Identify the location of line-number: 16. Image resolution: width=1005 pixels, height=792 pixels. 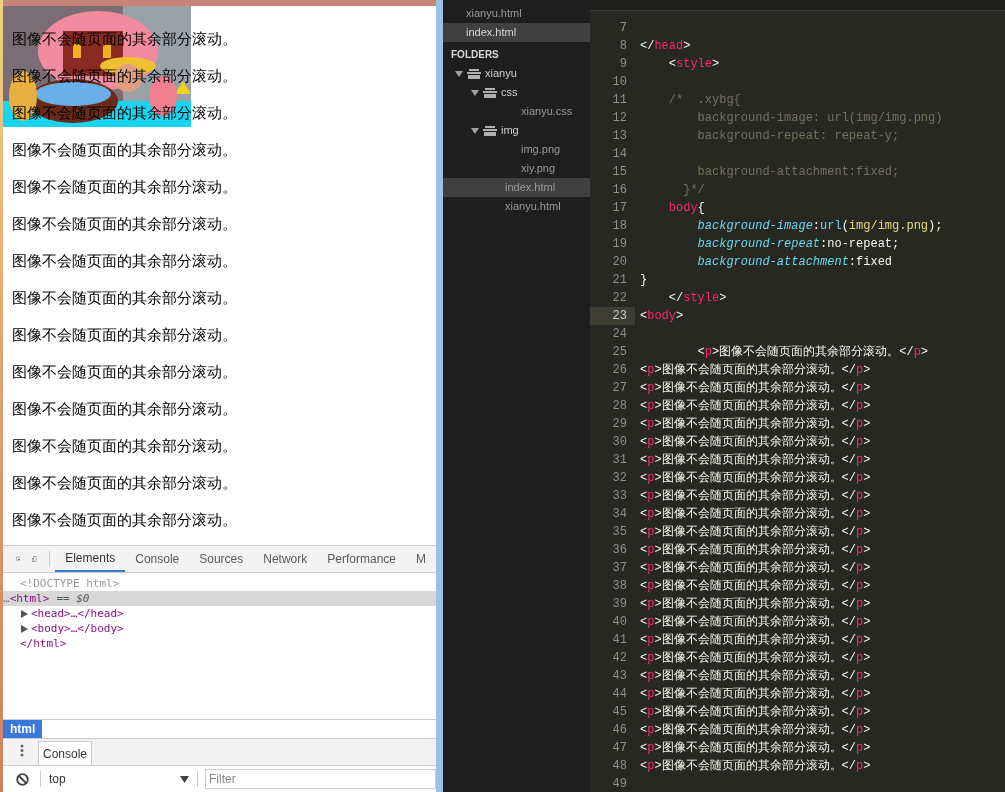
(619, 190).